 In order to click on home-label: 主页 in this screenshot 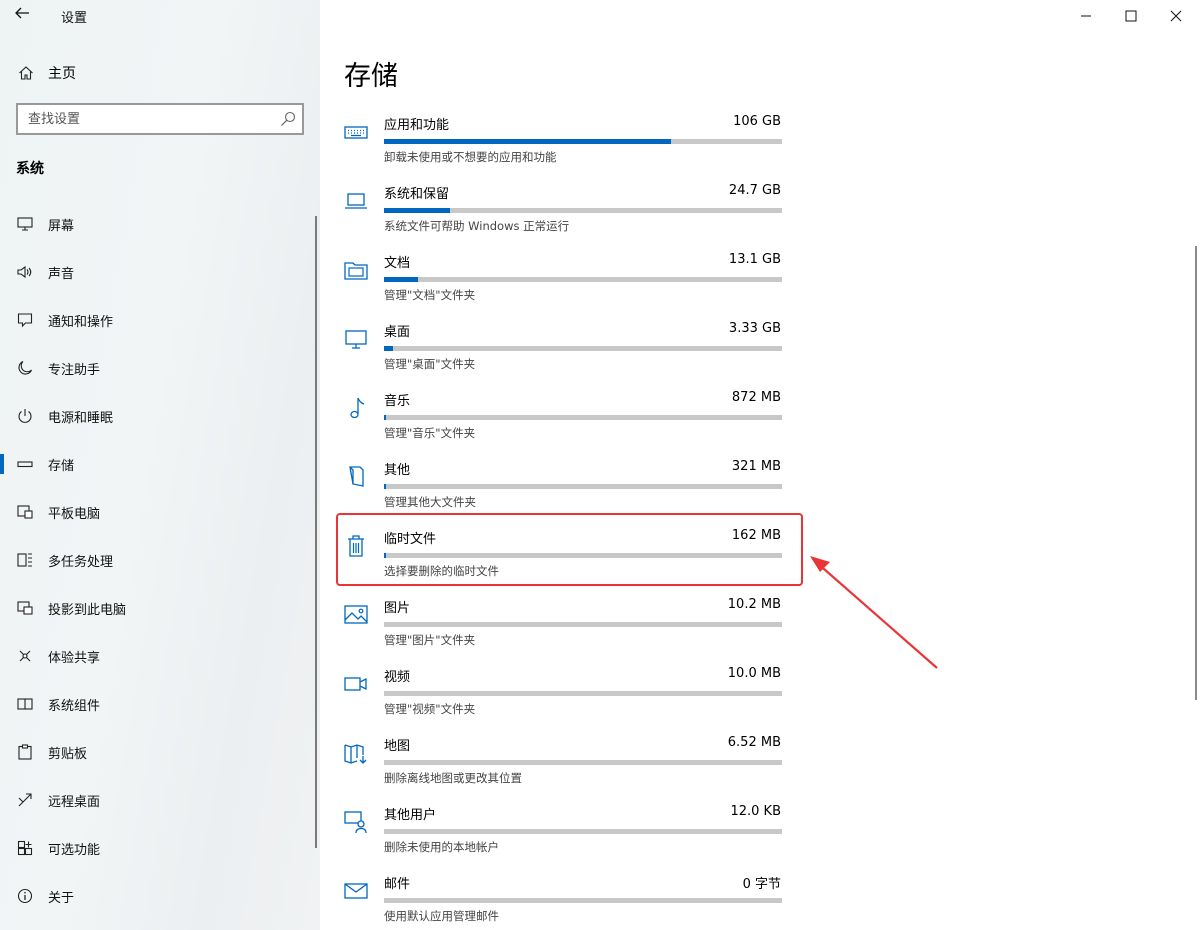, I will do `click(62, 74)`.